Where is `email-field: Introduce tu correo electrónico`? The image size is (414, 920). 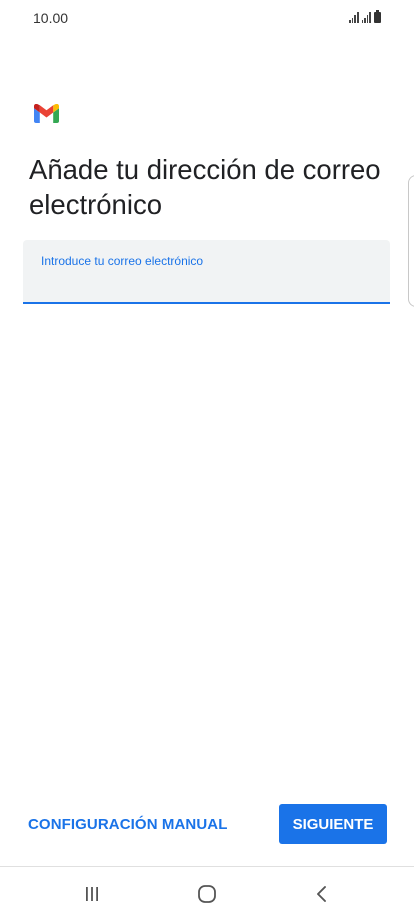 email-field: Introduce tu correo electrónico is located at coordinates (206, 272).